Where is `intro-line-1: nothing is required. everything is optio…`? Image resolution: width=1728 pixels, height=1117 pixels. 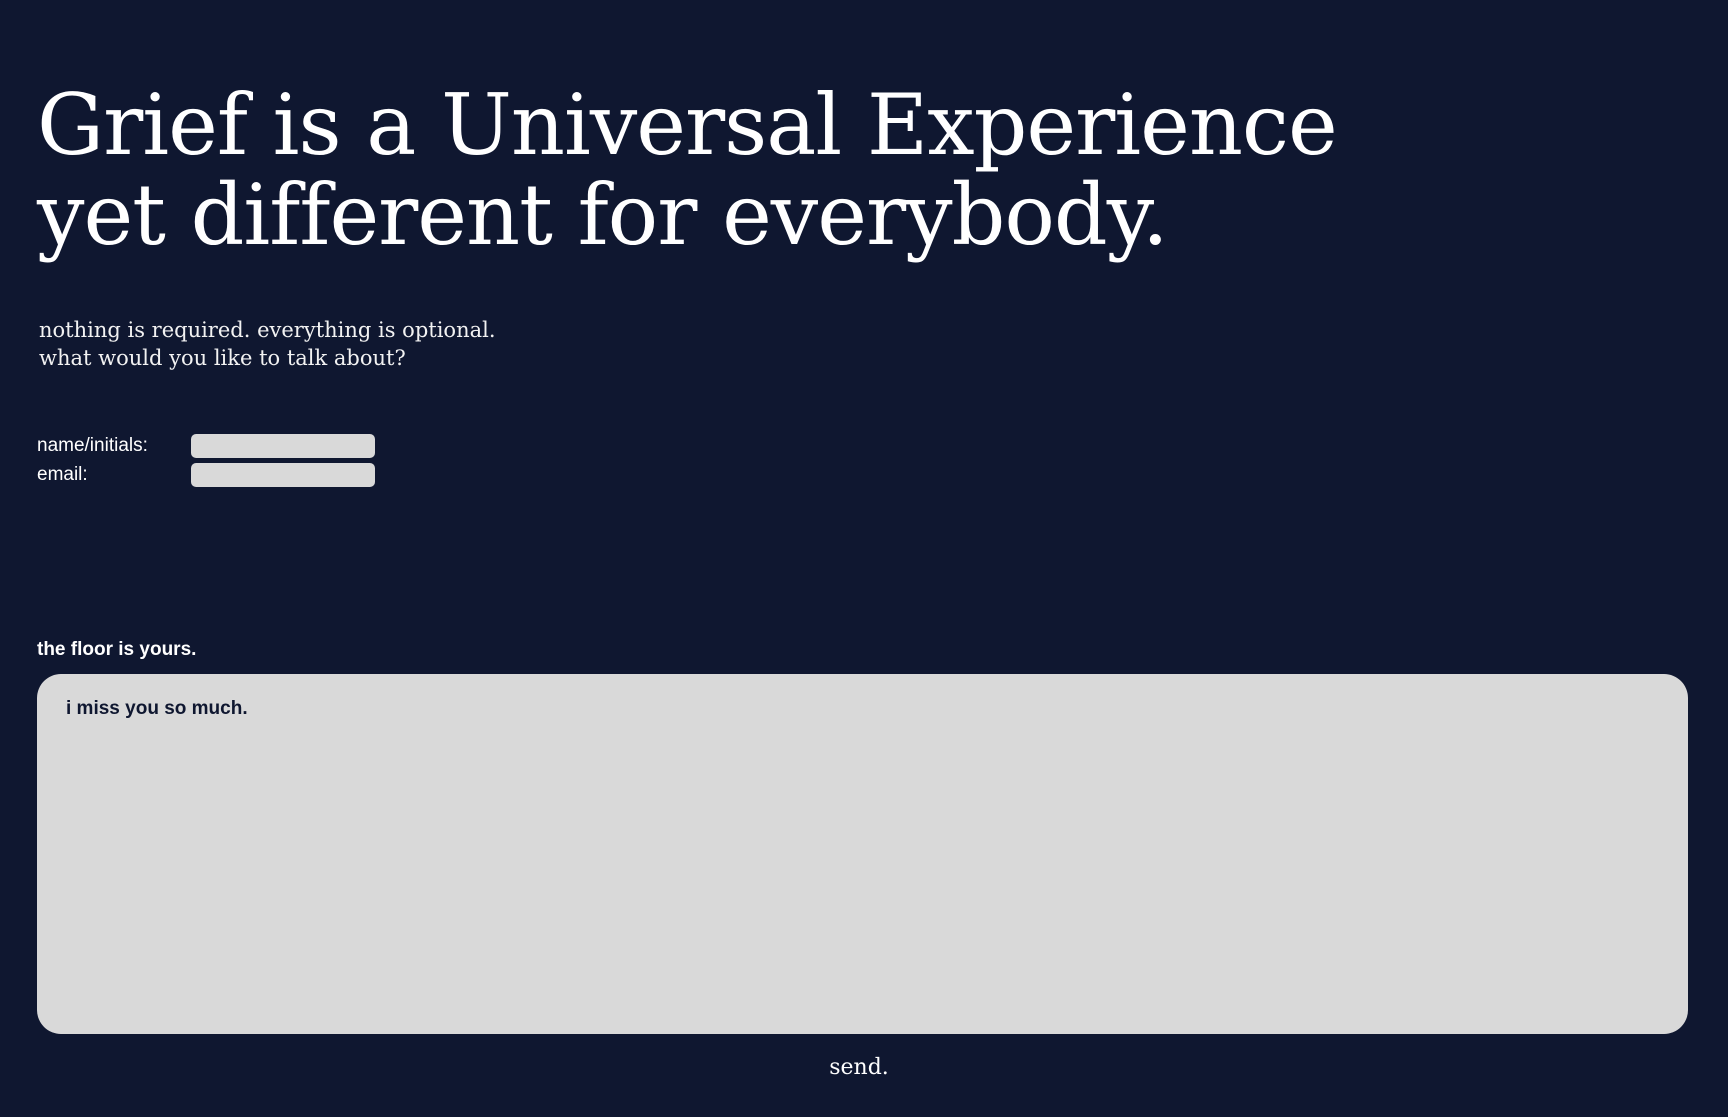
intro-line-1: nothing is required. everything is optio… is located at coordinates (267, 330).